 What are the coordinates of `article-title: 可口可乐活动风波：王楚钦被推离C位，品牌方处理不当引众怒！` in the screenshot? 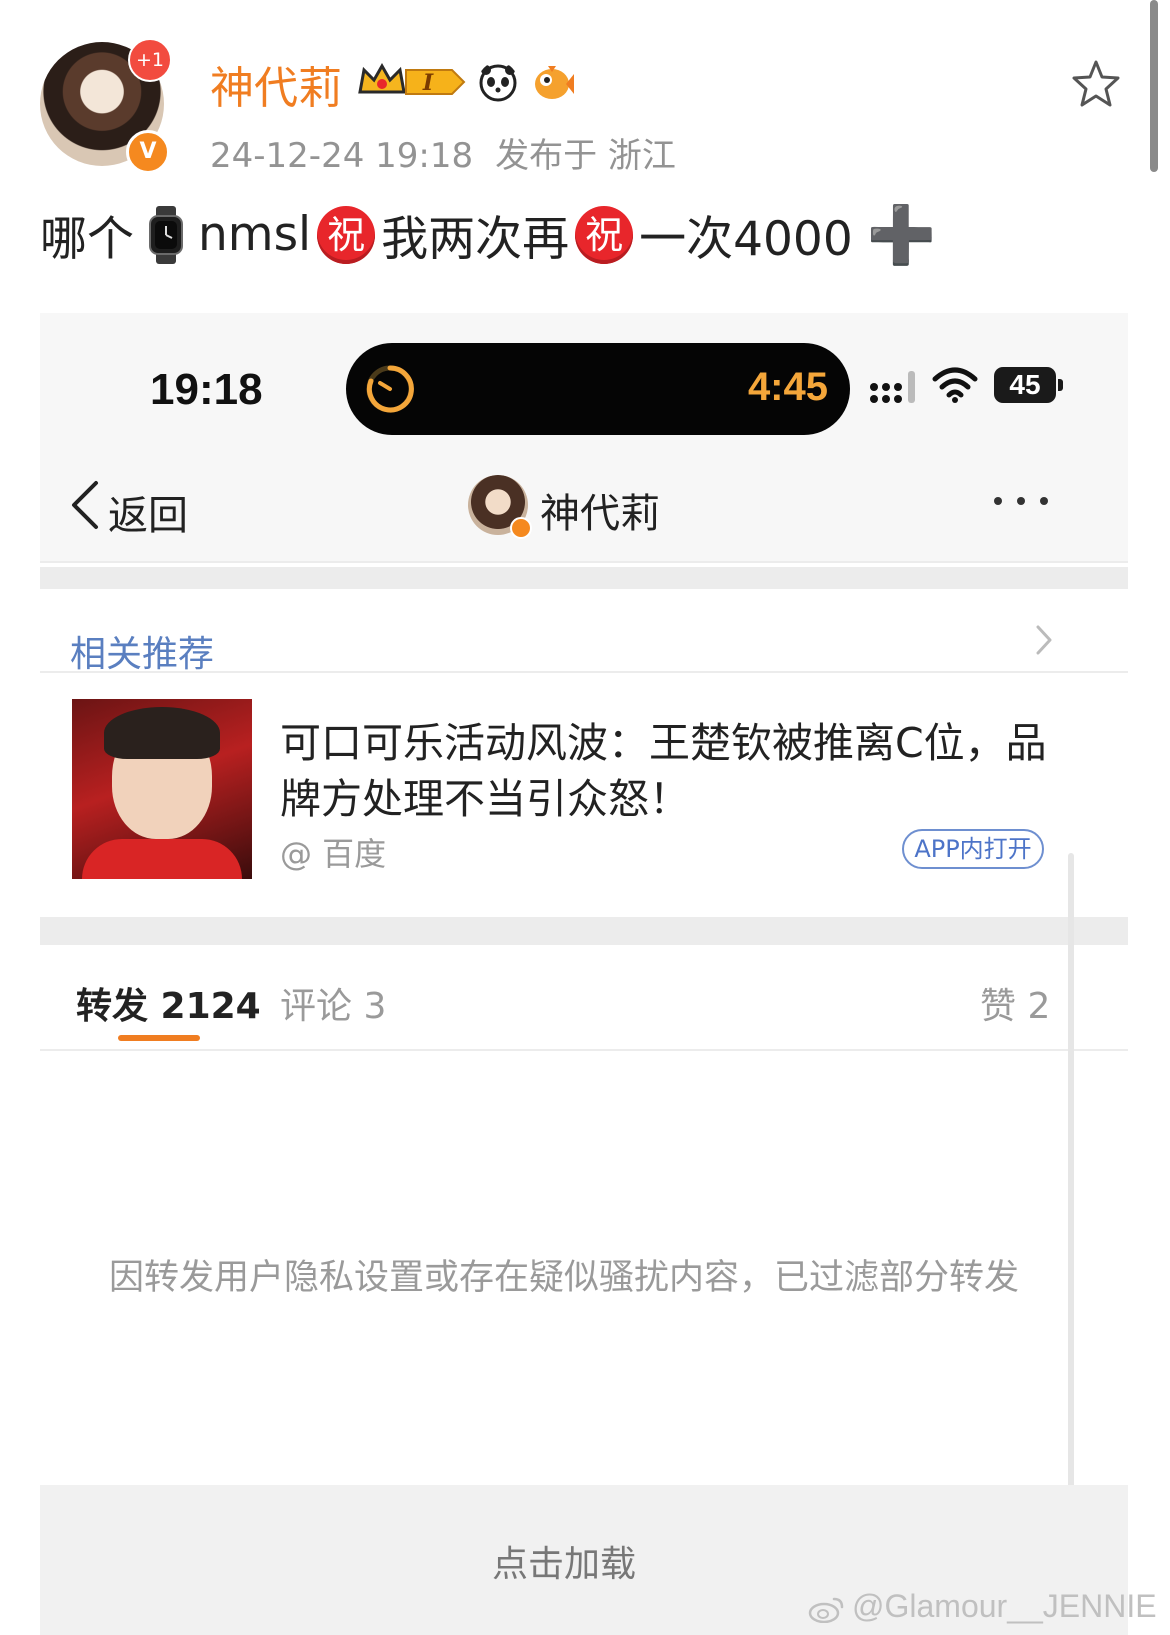 It's located at (675, 771).